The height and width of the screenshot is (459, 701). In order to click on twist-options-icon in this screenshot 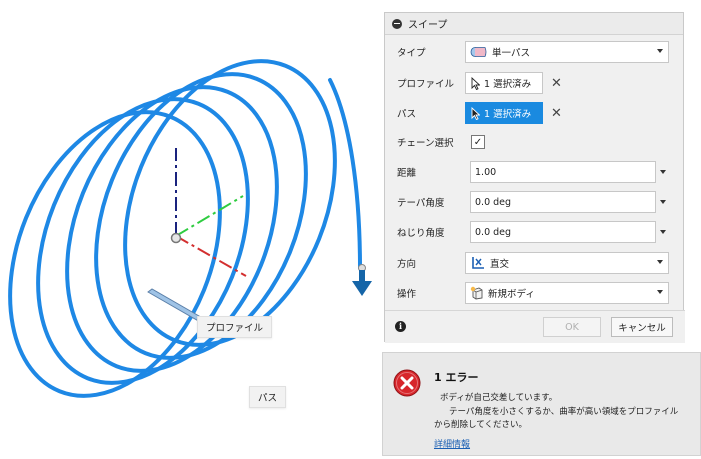, I will do `click(663, 232)`.